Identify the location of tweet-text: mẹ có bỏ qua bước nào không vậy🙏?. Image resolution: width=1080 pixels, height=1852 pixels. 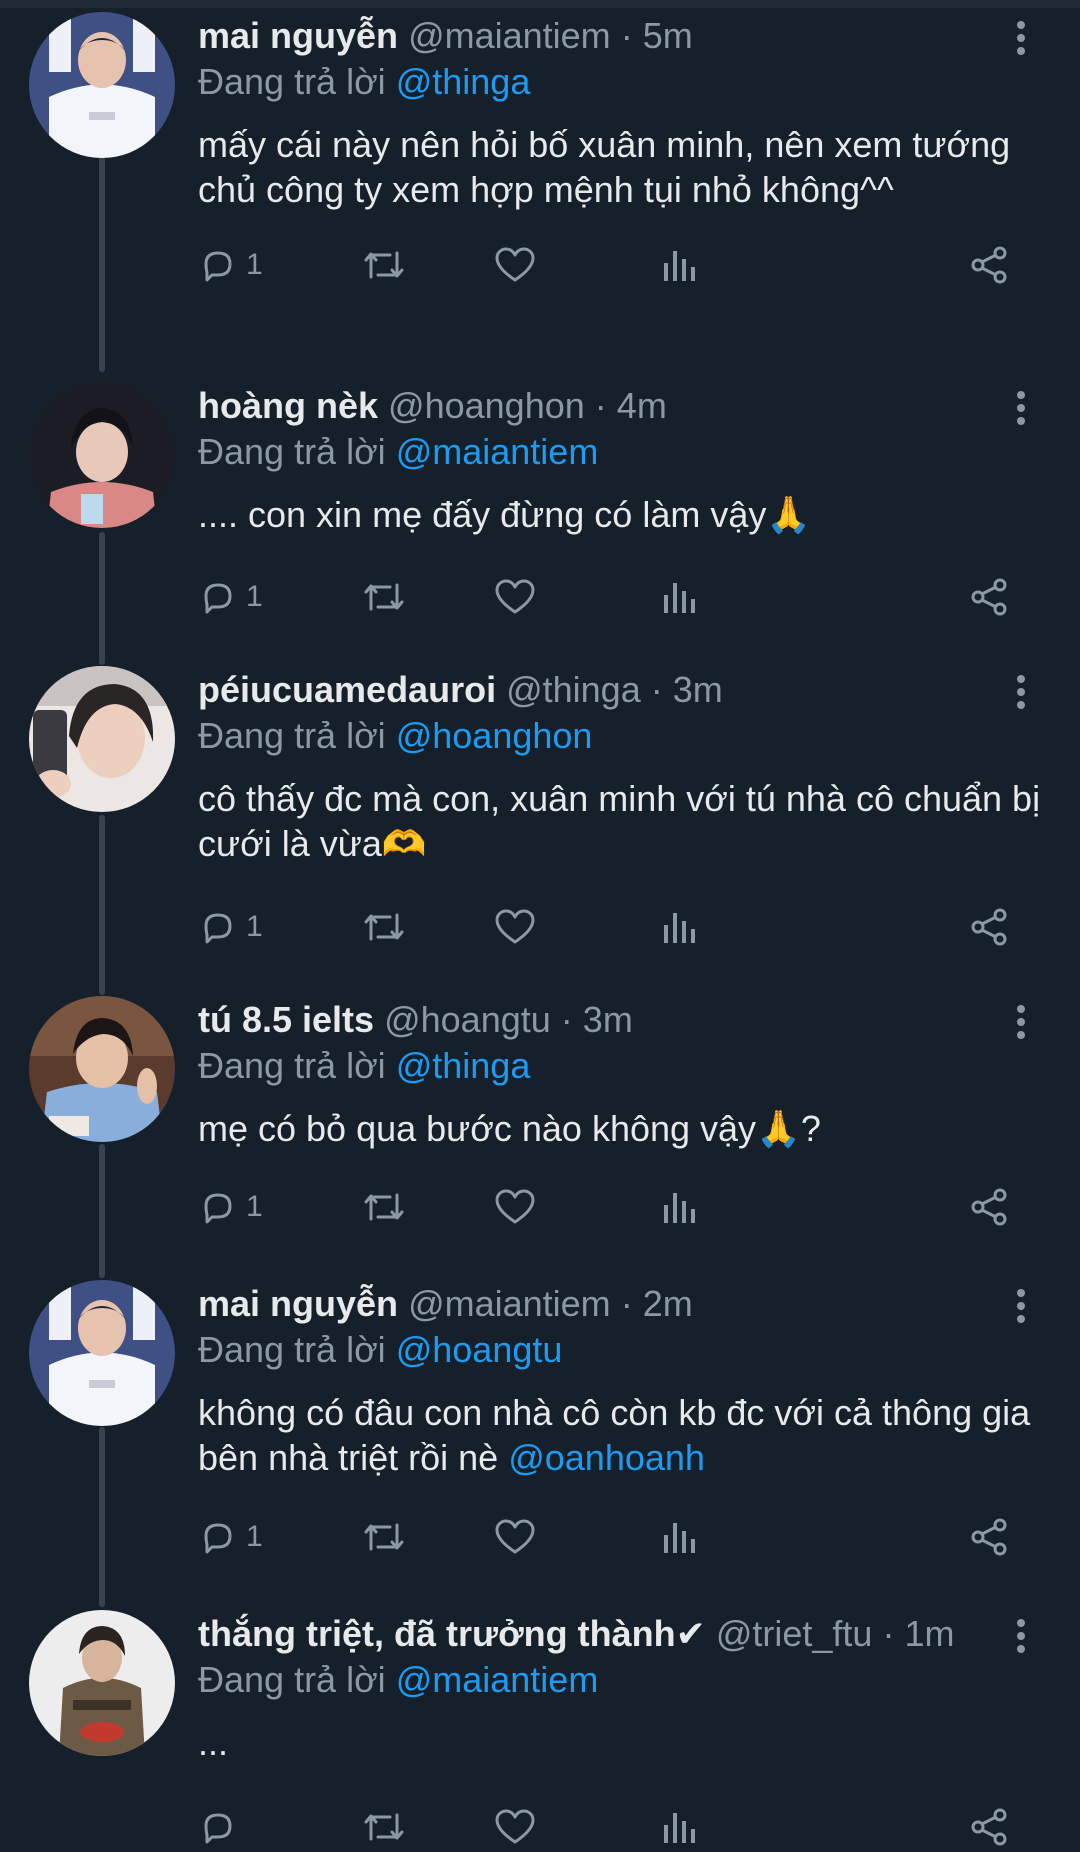
(628, 1128).